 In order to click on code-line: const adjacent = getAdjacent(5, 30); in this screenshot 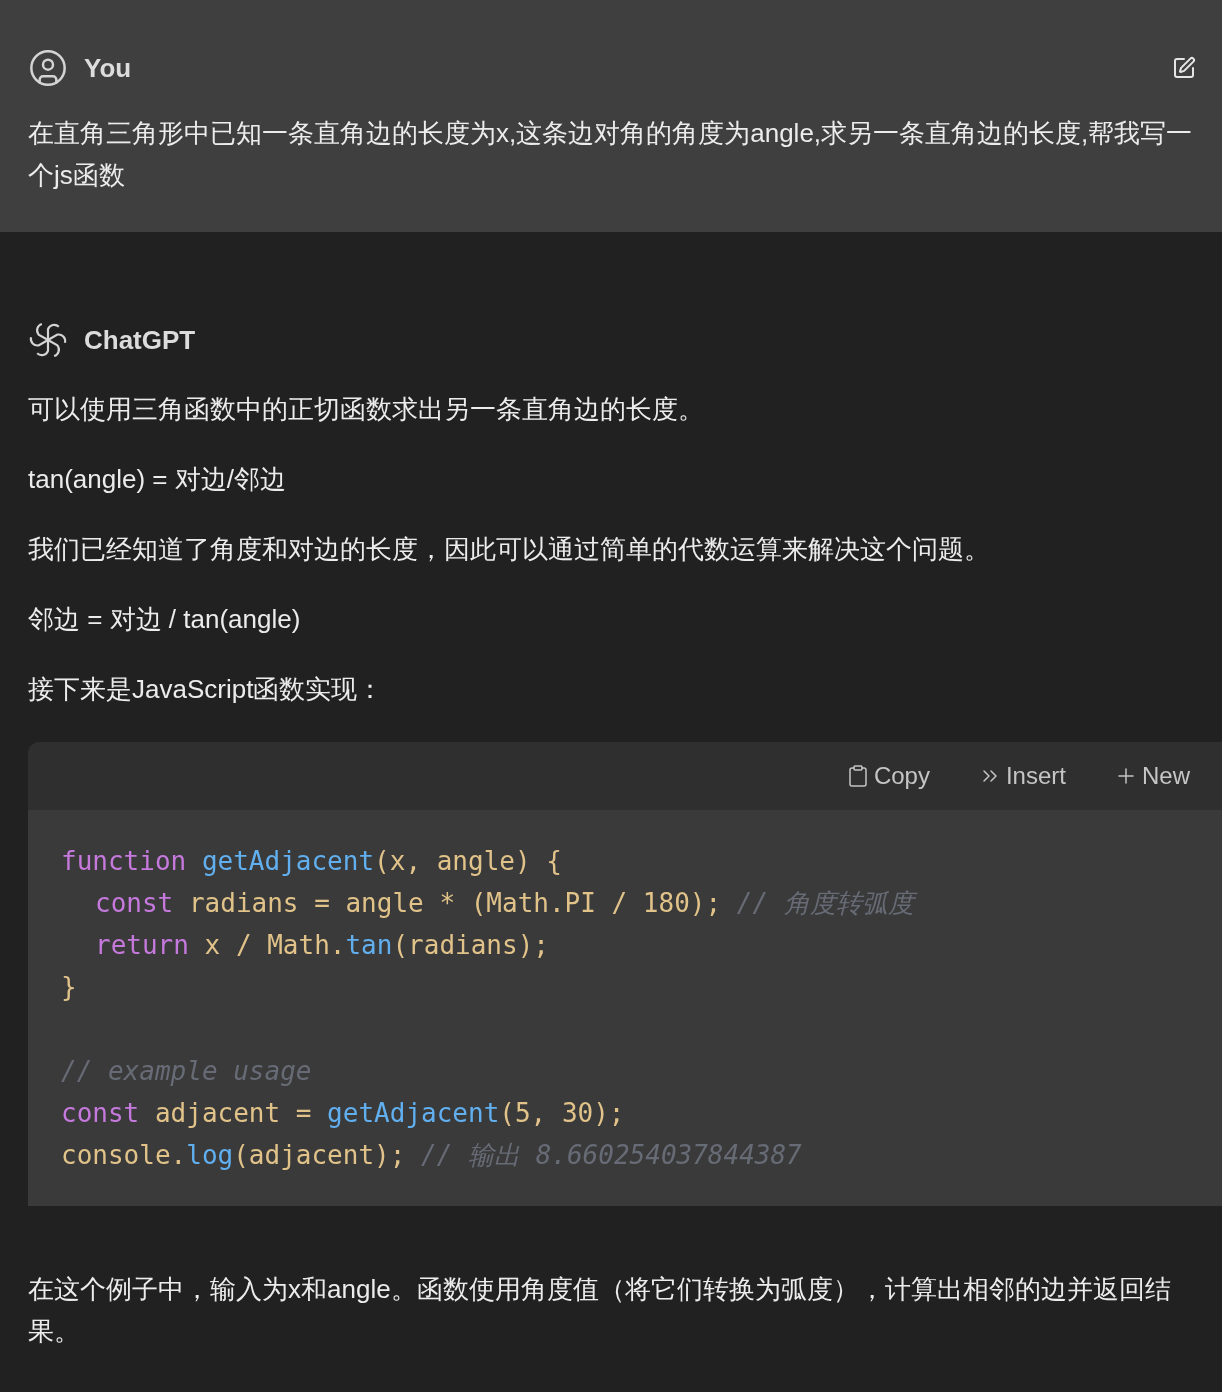, I will do `click(343, 1113)`.